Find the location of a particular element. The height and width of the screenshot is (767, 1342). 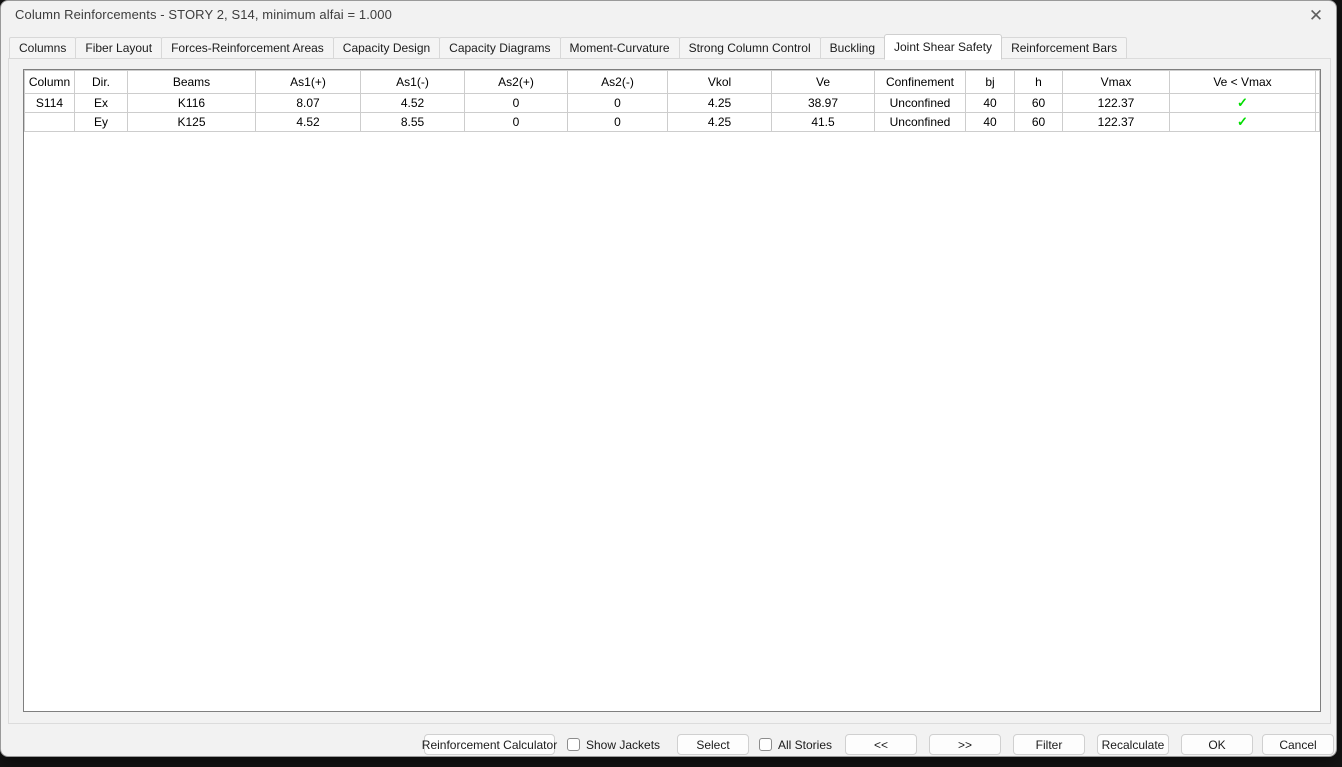

column-header: Ve < Vmax is located at coordinates (1242, 82).